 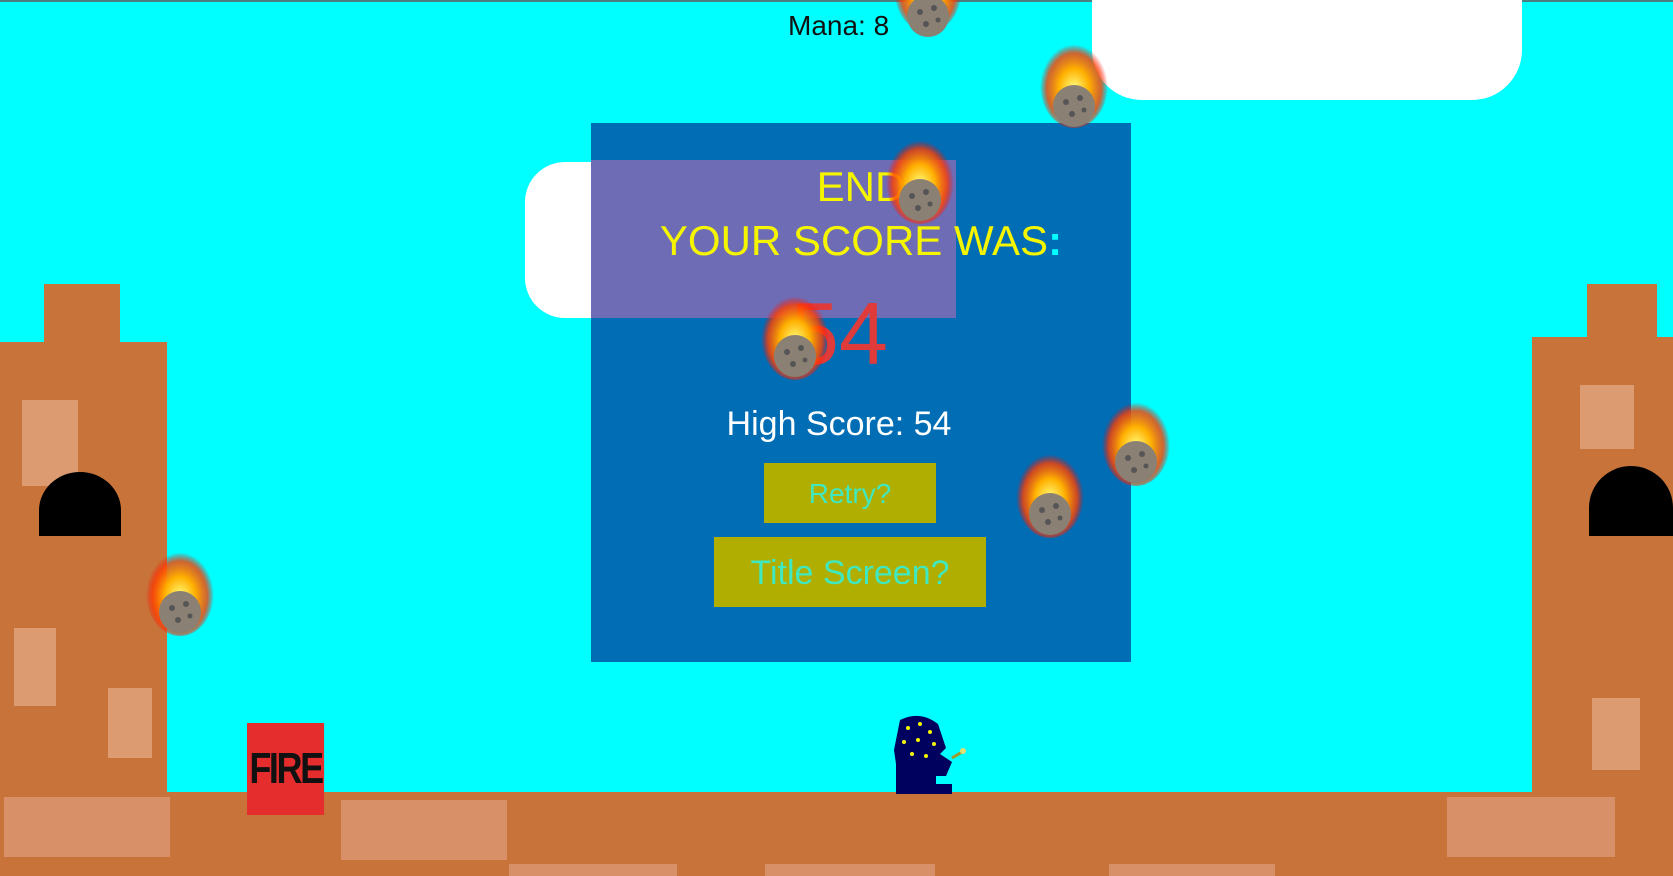 What do you see at coordinates (839, 25) in the screenshot?
I see `mana-counter: Mana: 8` at bounding box center [839, 25].